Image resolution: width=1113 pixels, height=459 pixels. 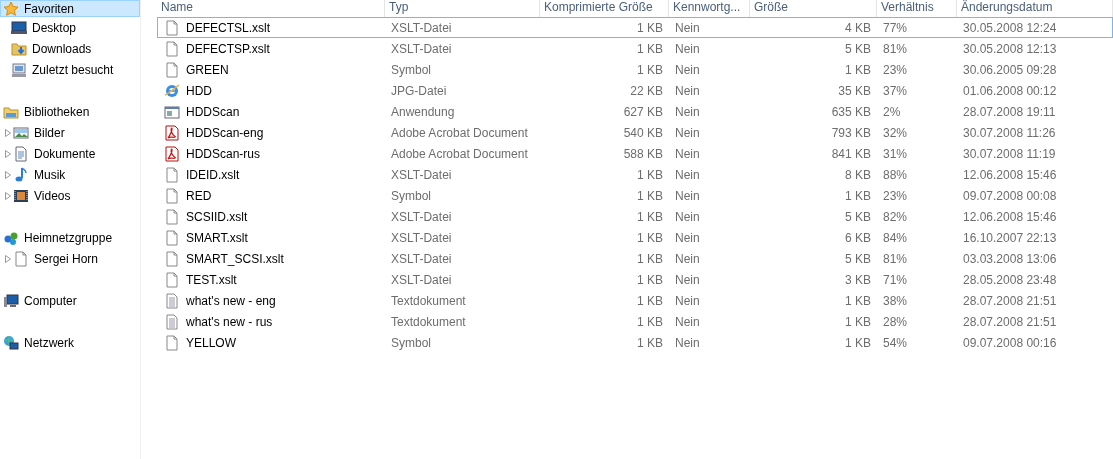 I want to click on file-row: TEST.xslt XSLT-Datei 1 KB Nein 3 KB 71% 28.05.2008 23:48, so click(x=635, y=279).